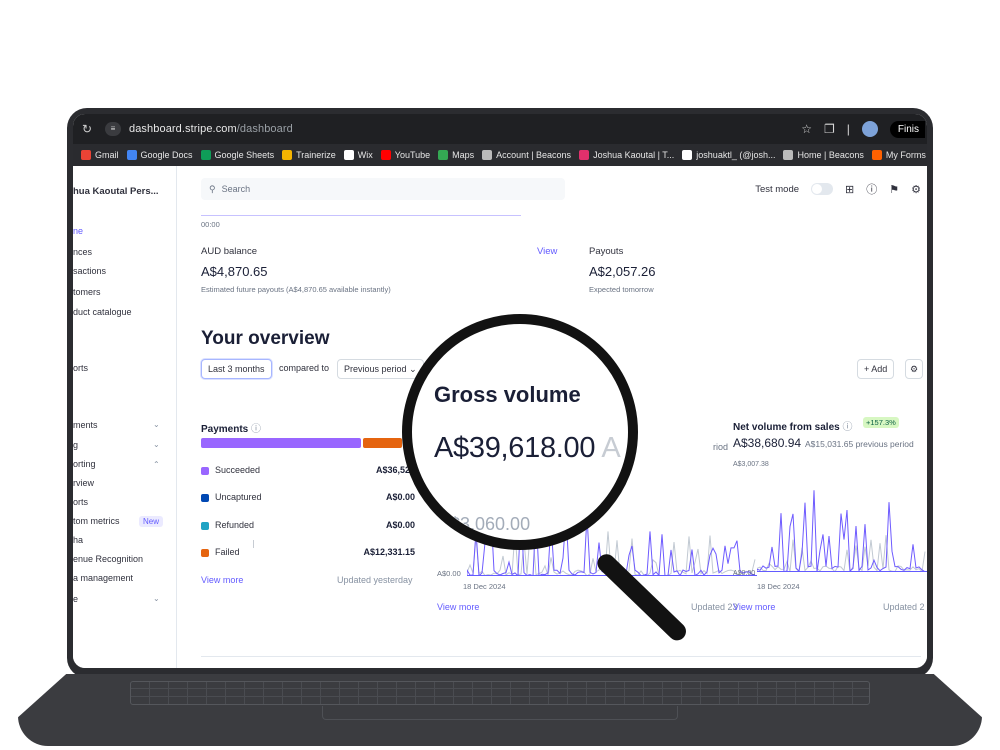 The image size is (1000, 750). Describe the element at coordinates (767, 443) in the screenshot. I see `net-volume-value: A$38,680.94` at that location.